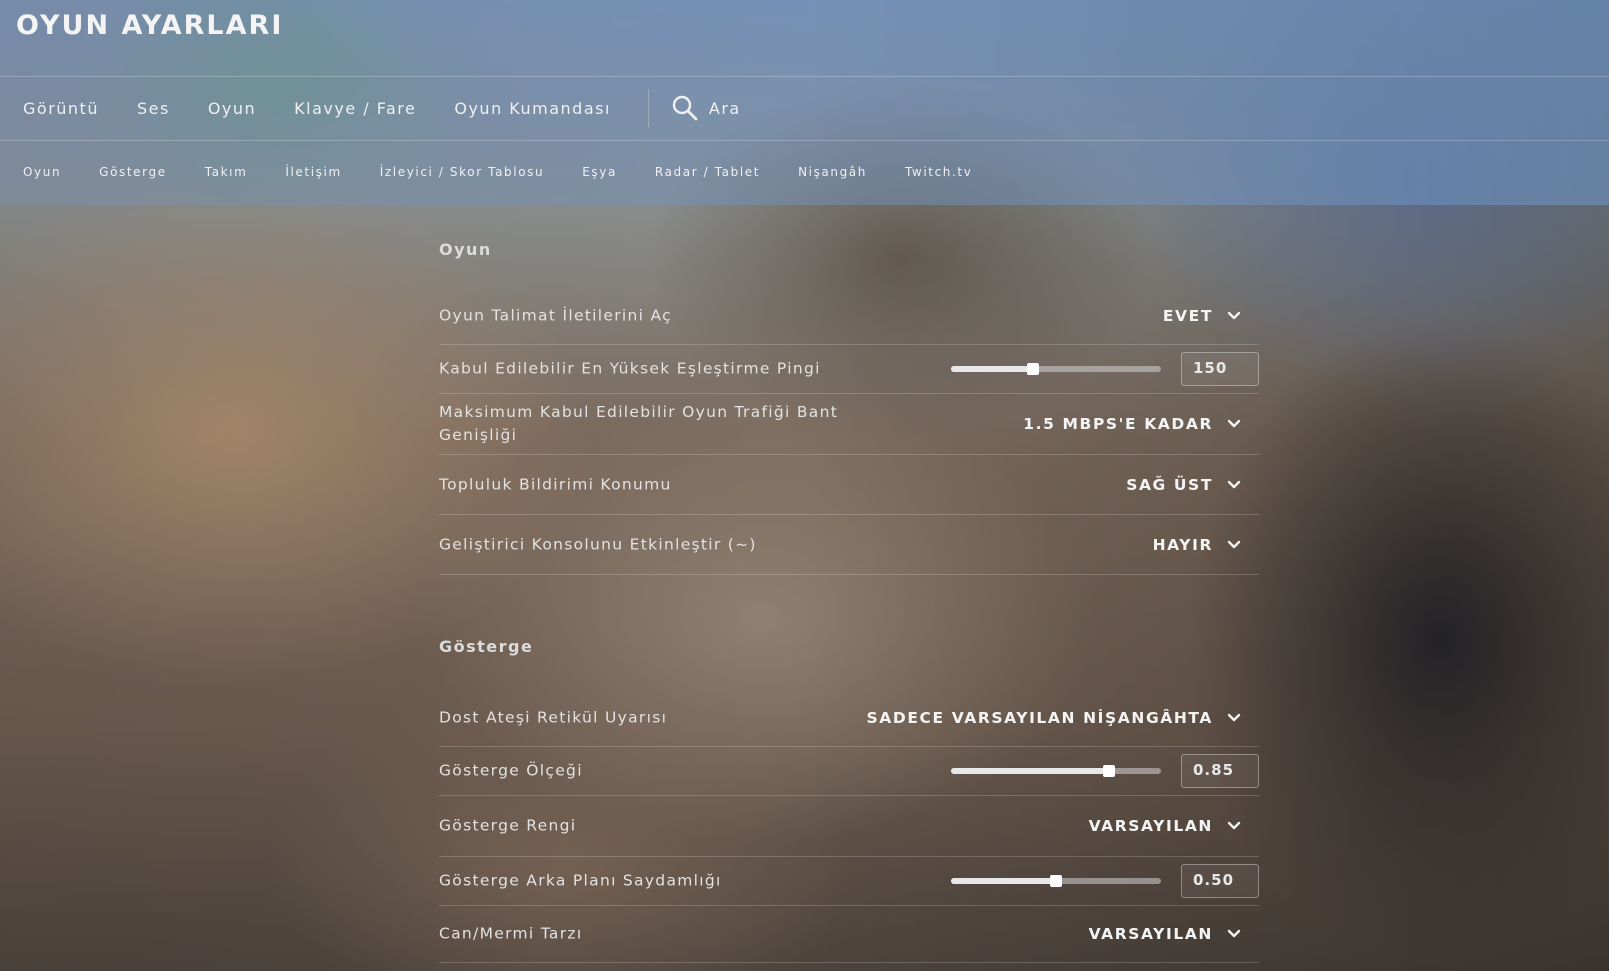 The height and width of the screenshot is (971, 1609). What do you see at coordinates (849, 826) in the screenshot?
I see `setting-row: Gösterge Rengi VARSAYILAN` at bounding box center [849, 826].